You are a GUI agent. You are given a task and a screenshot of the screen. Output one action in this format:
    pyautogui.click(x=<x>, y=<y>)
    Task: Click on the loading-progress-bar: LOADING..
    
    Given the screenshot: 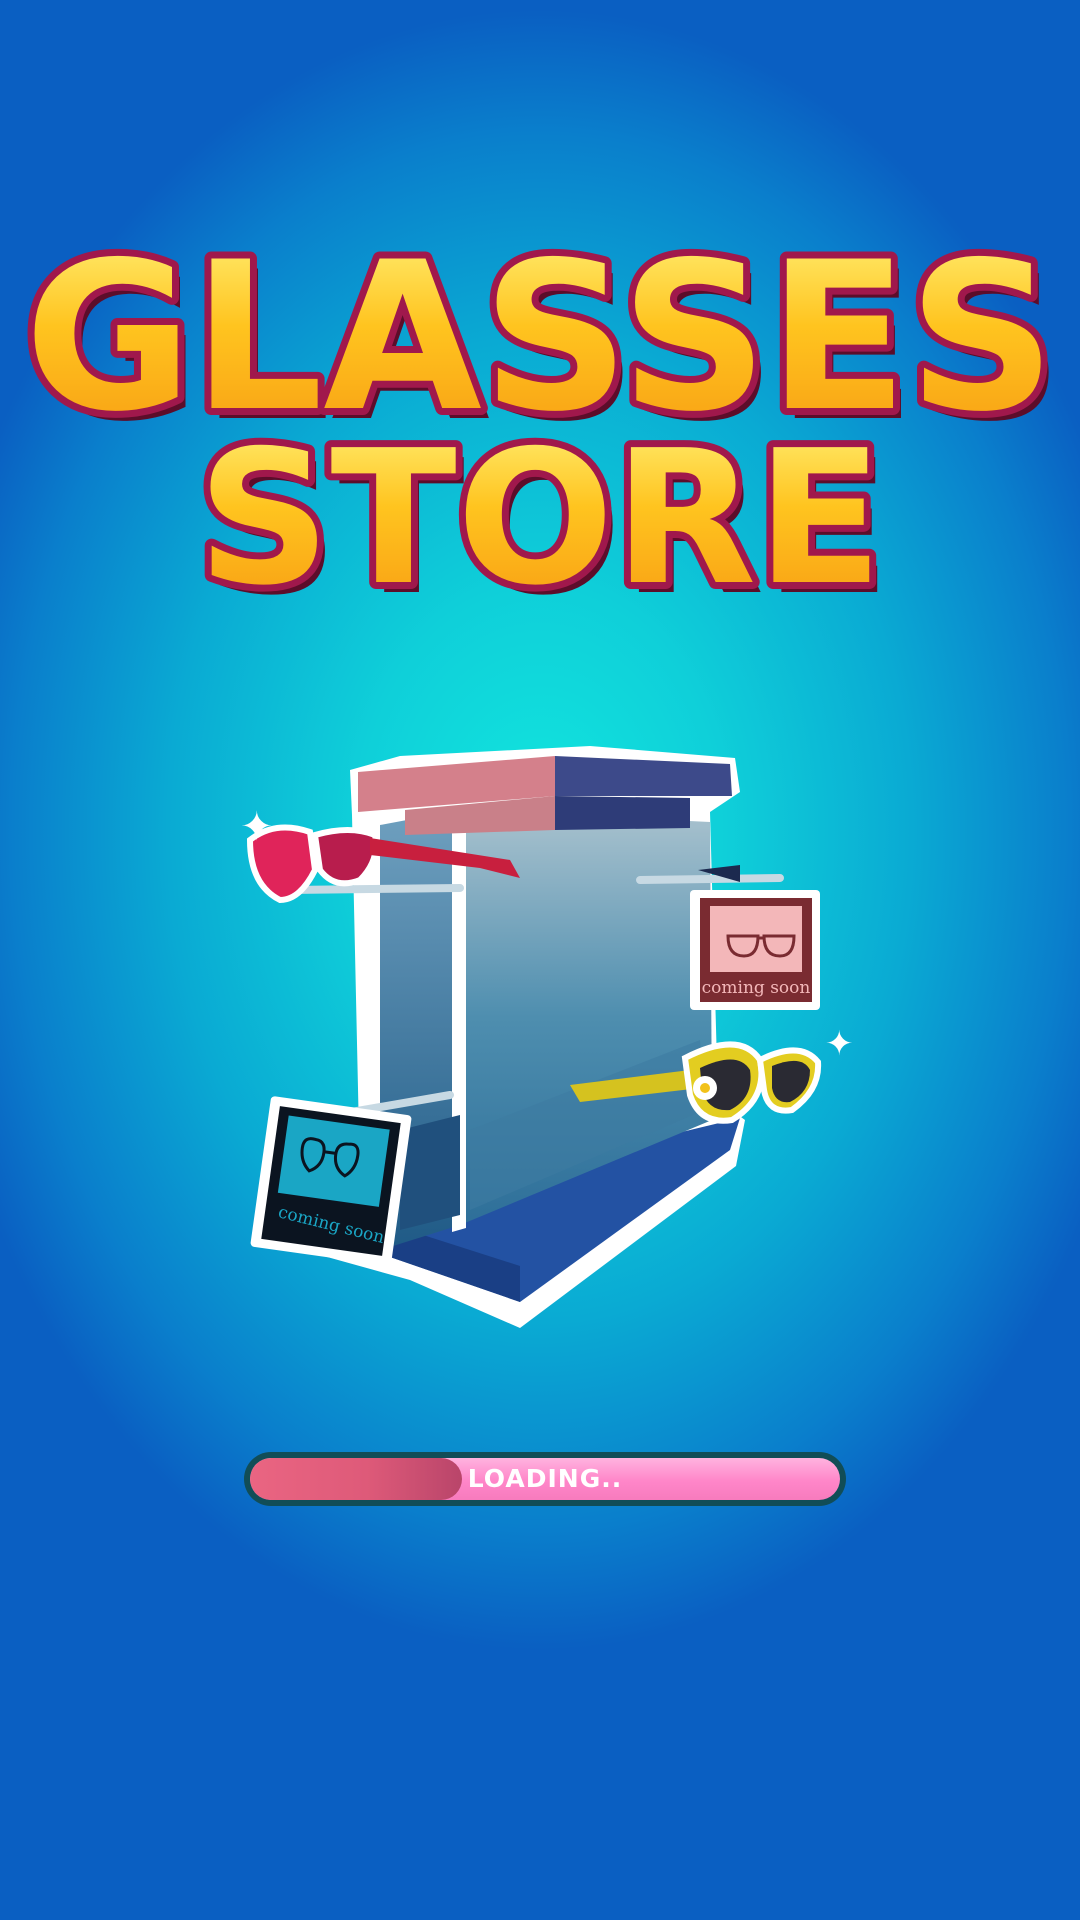 What is the action you would take?
    pyautogui.click(x=545, y=1479)
    